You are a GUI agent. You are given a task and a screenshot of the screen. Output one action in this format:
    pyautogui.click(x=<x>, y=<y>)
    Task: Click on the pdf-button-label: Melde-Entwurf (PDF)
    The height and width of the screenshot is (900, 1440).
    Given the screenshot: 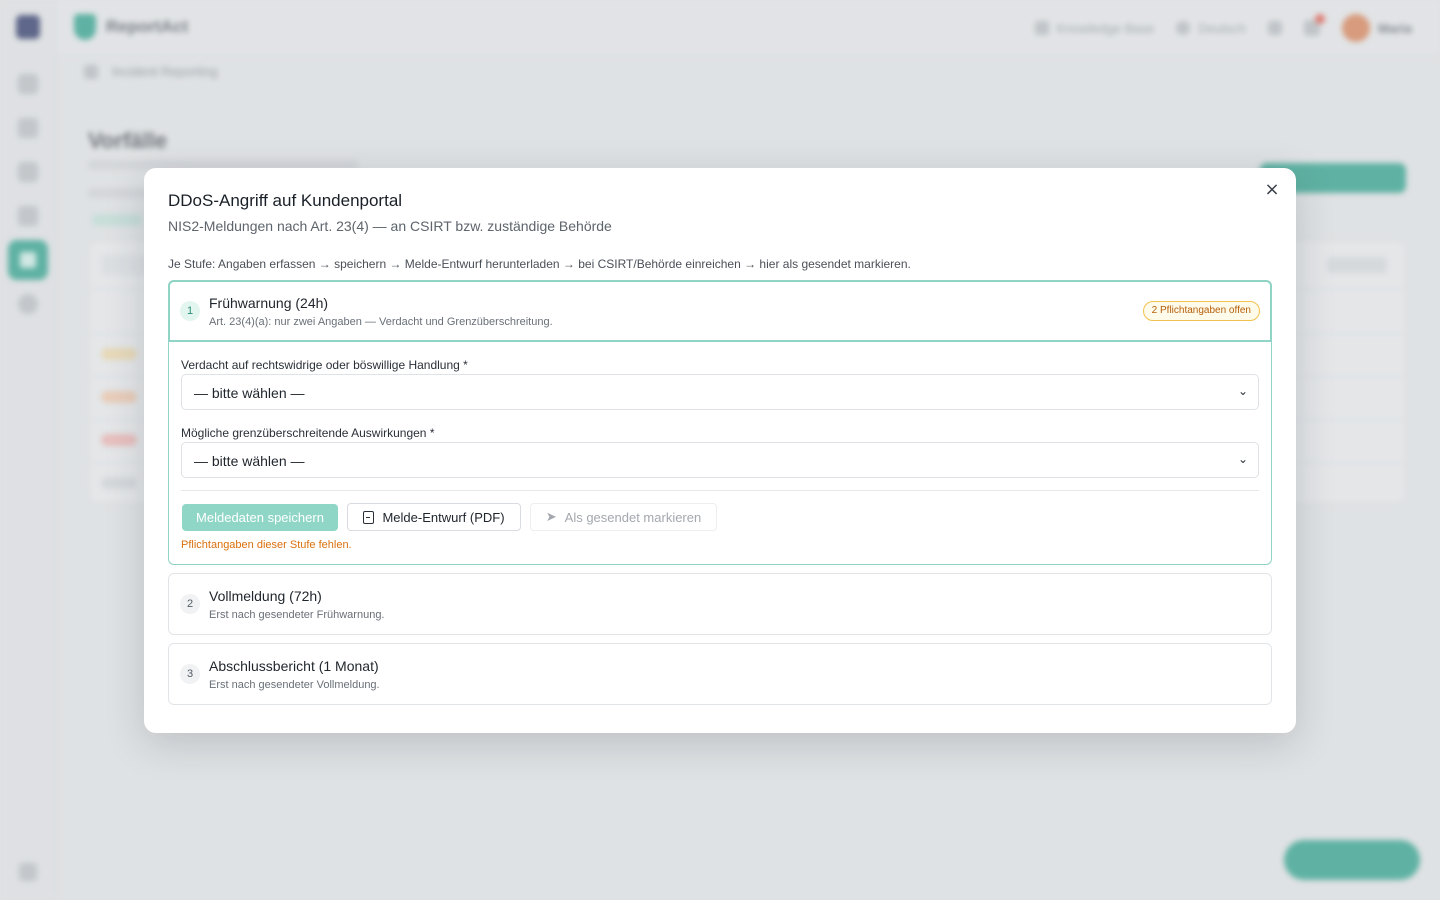 What is the action you would take?
    pyautogui.click(x=443, y=517)
    